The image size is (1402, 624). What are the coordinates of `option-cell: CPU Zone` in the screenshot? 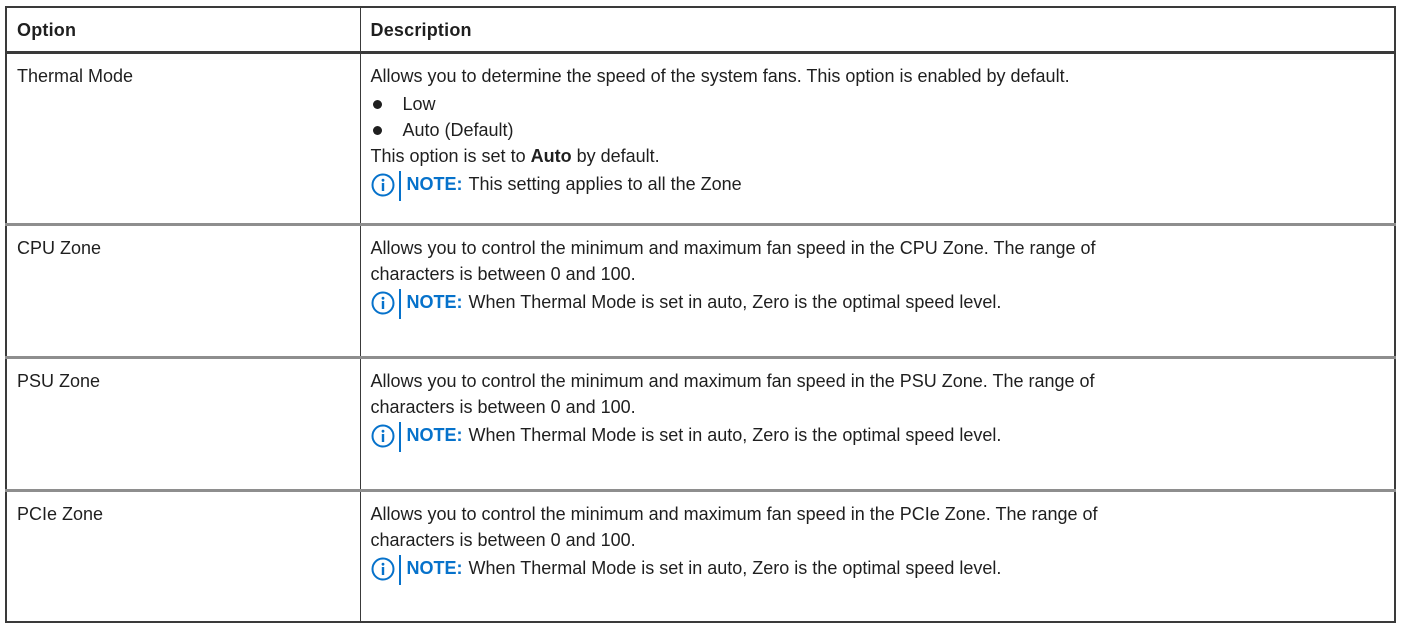 It's located at (183, 289).